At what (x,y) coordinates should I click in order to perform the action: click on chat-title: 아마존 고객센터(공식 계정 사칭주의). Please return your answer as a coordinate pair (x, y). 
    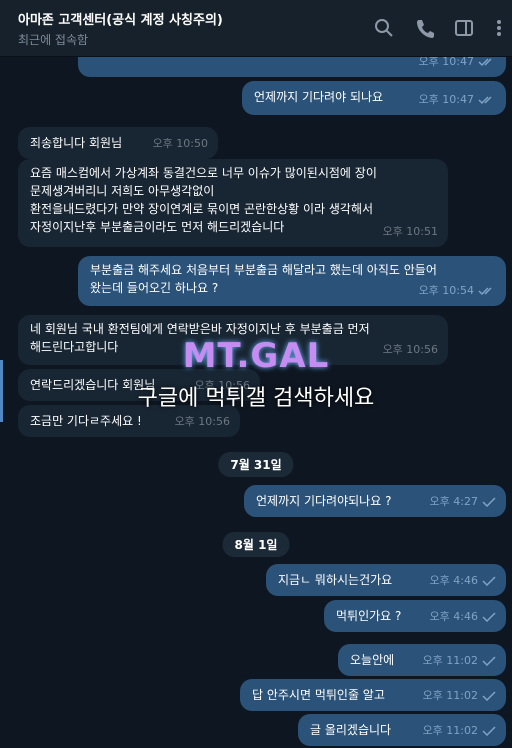
    Looking at the image, I should click on (120, 18).